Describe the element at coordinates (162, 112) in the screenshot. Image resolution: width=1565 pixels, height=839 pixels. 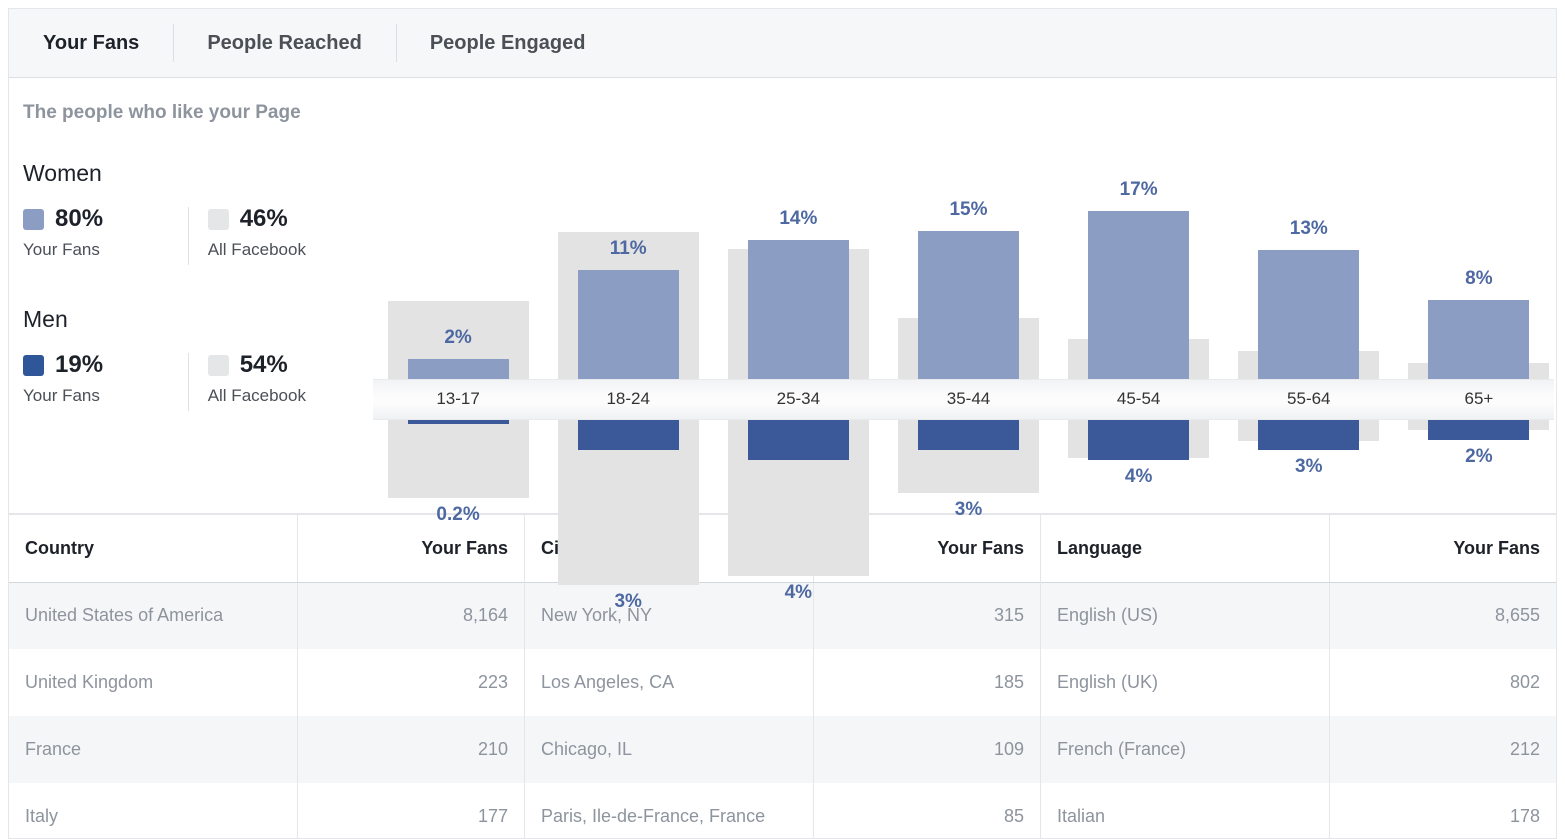
I see `card-title: The people who like your Page` at that location.